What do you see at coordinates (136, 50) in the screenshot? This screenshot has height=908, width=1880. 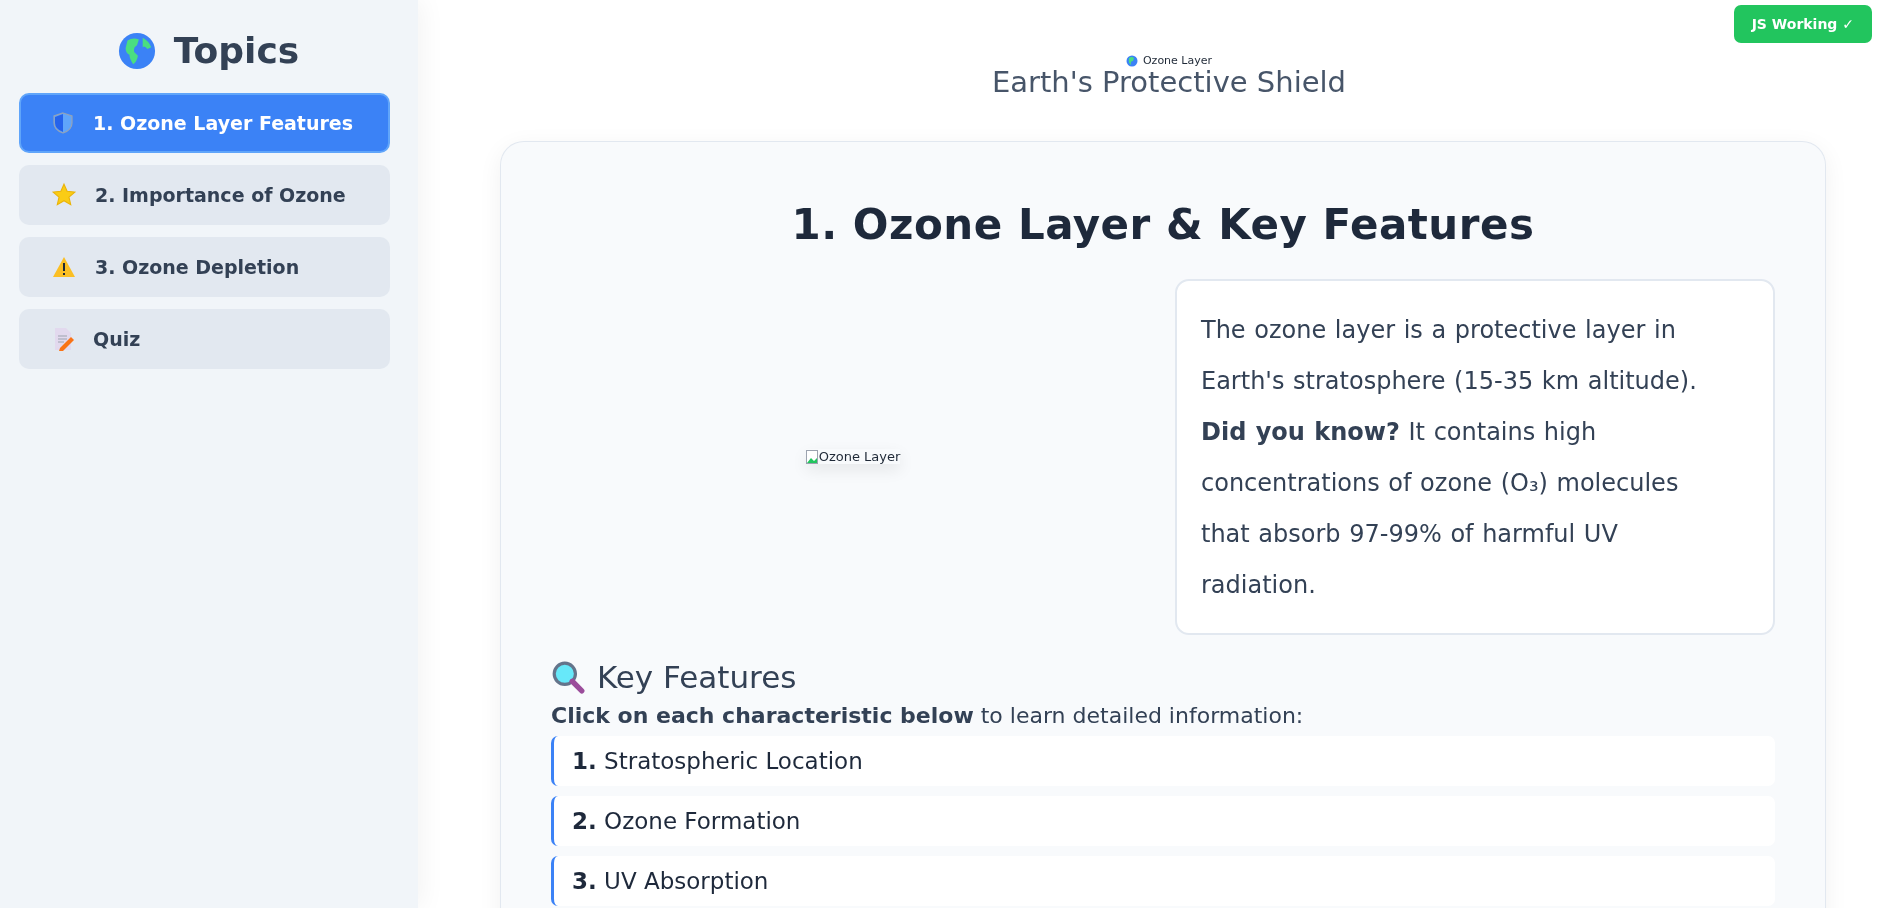 I see `globe-icon` at bounding box center [136, 50].